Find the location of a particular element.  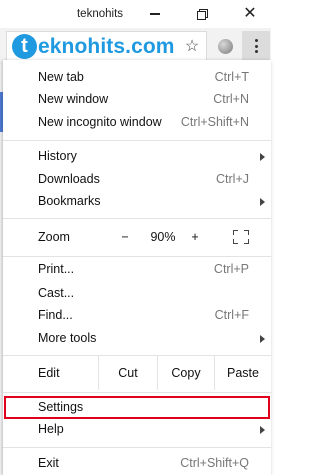

bookmark-star-button: ☆ is located at coordinates (192, 46).